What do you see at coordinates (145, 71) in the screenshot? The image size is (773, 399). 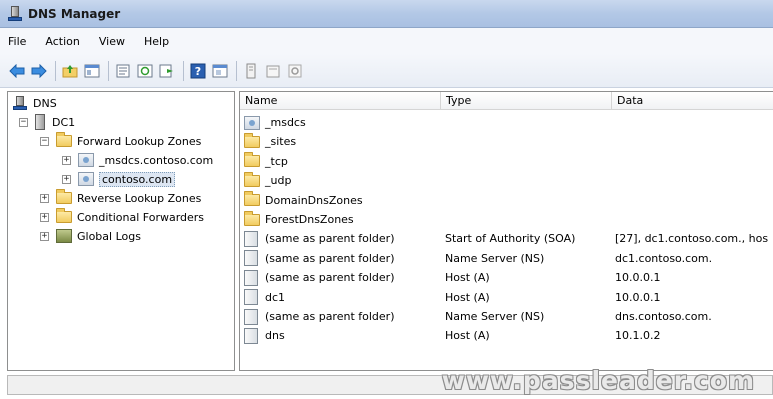 I see `refresh-icon` at bounding box center [145, 71].